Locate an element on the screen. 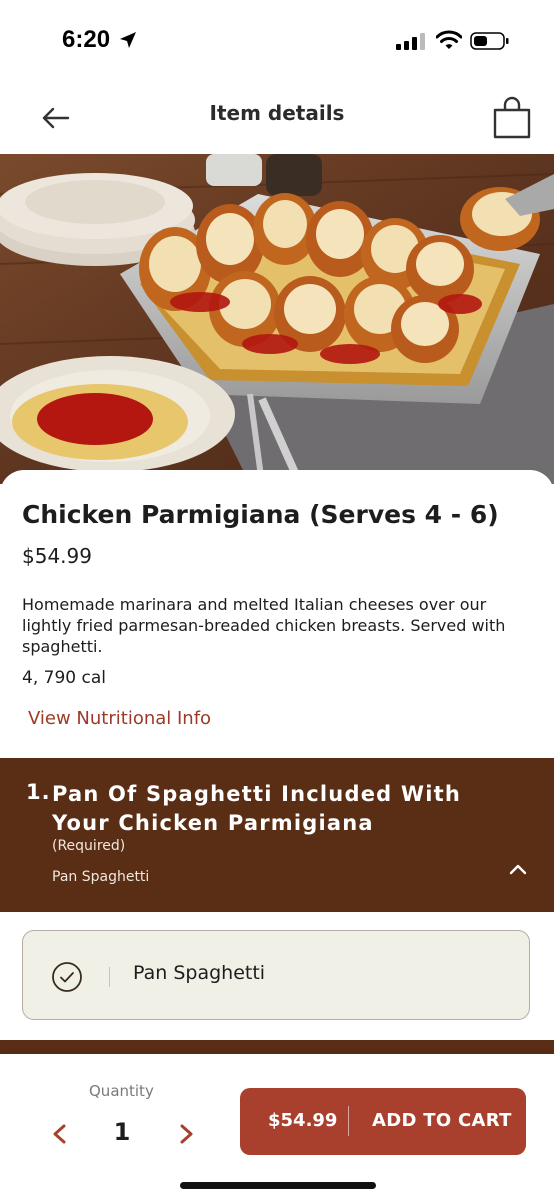 The width and height of the screenshot is (554, 1200). view-nutritional-info-link: View Nutritional Info is located at coordinates (119, 718).